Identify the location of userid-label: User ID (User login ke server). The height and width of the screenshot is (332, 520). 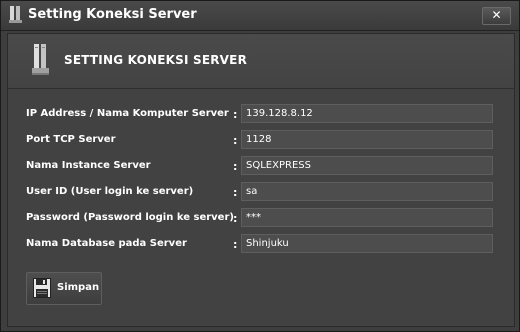
(110, 191).